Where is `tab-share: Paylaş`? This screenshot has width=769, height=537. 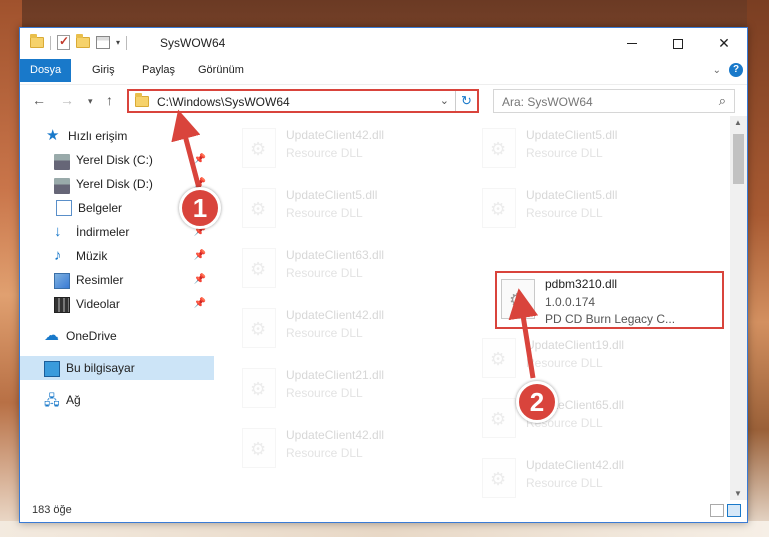
tab-share: Paylaş is located at coordinates (158, 70).